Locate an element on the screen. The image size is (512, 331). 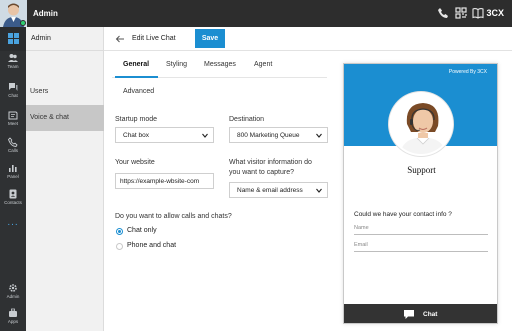
user-name: Admin is located at coordinates (45, 13).